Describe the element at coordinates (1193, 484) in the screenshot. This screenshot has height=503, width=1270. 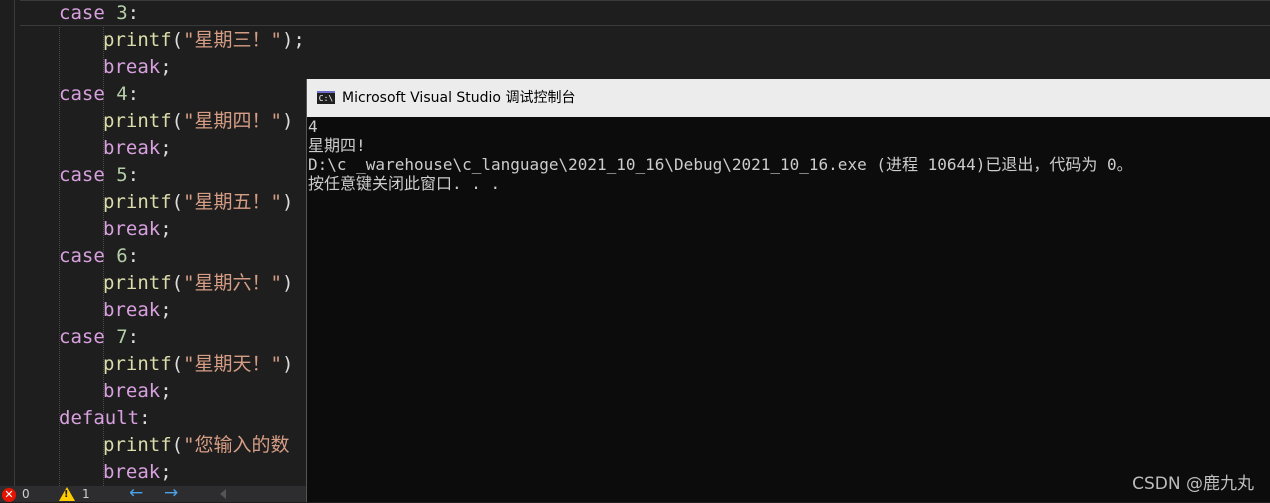
I see `csdn-watermark: CSDN @鹿九丸` at that location.